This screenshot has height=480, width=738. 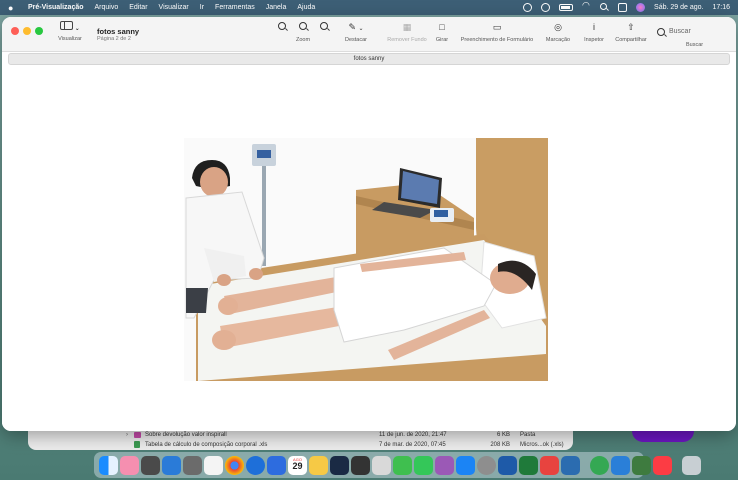 I want to click on teams-icon, so click(x=641, y=465).